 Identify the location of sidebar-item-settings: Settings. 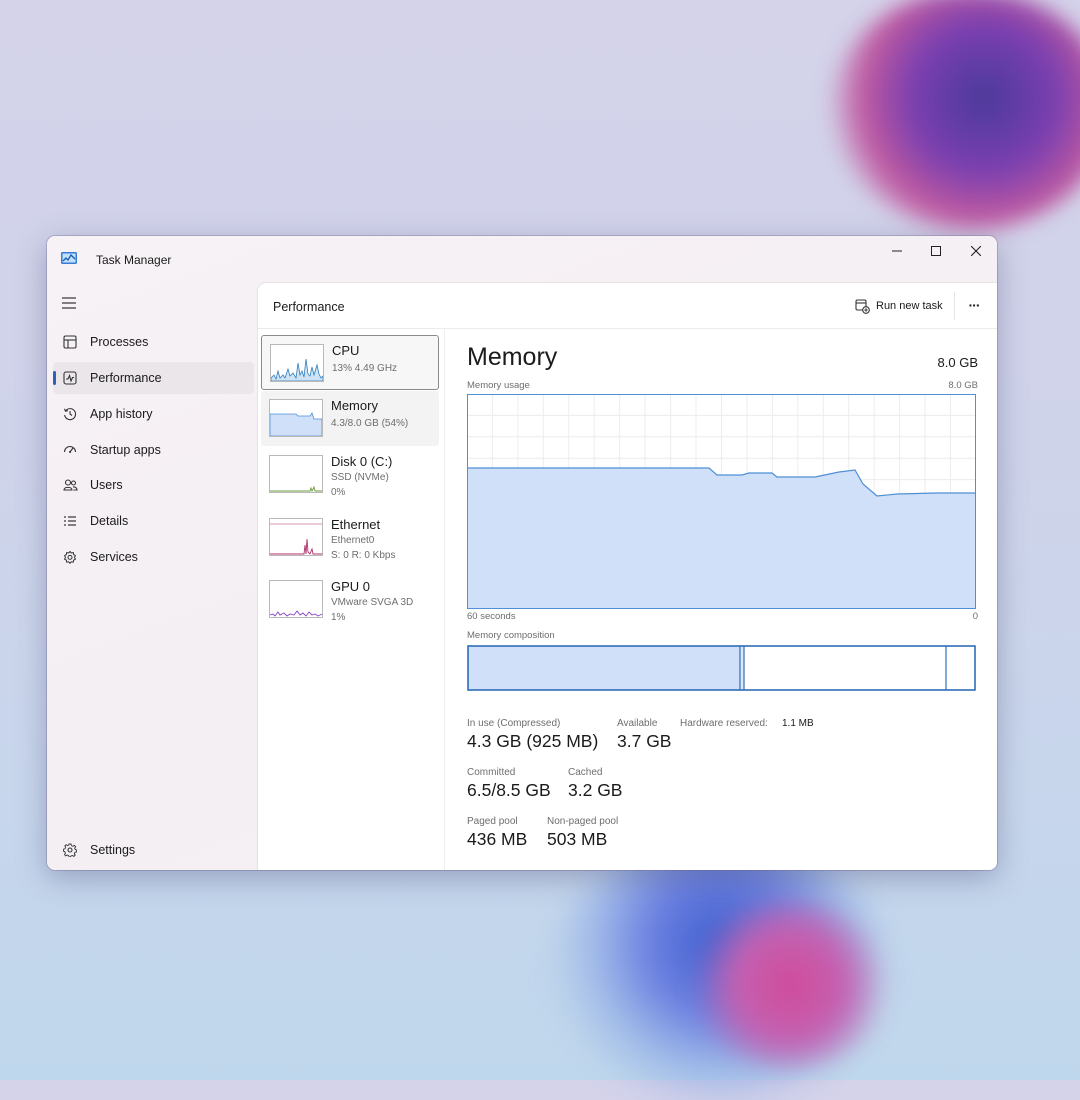
(153, 850).